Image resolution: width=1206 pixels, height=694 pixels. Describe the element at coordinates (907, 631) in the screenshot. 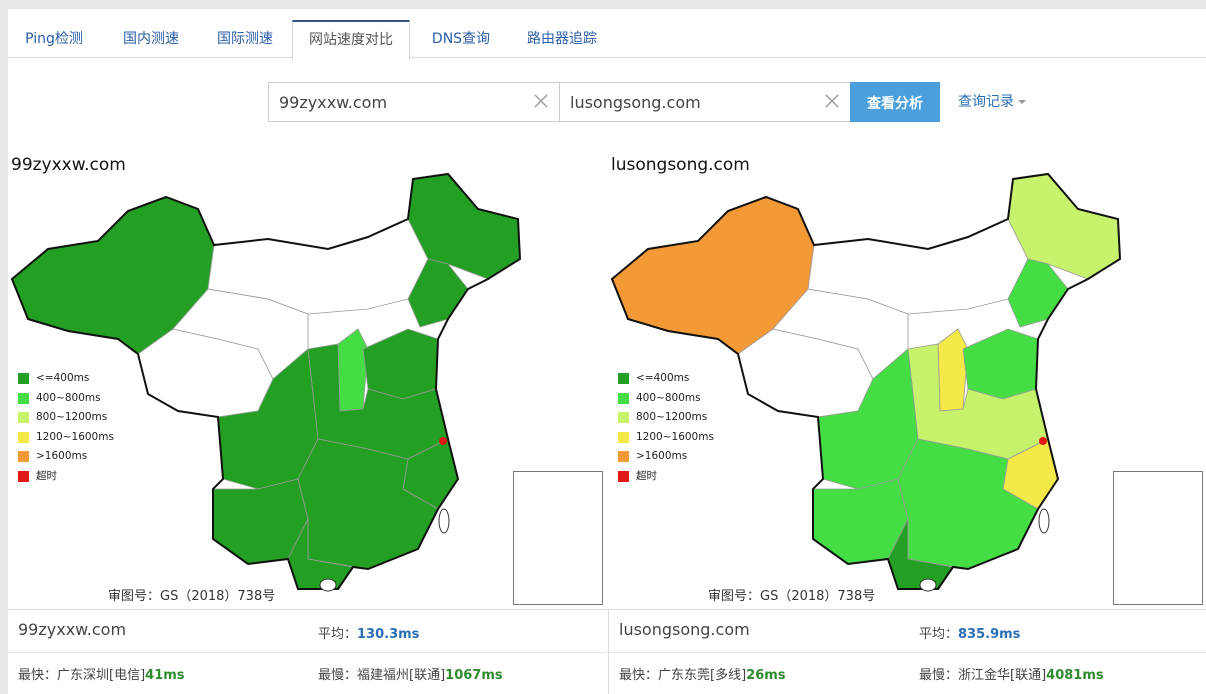

I see `summary-row: lusongsong.com 平均：835.9ms` at that location.